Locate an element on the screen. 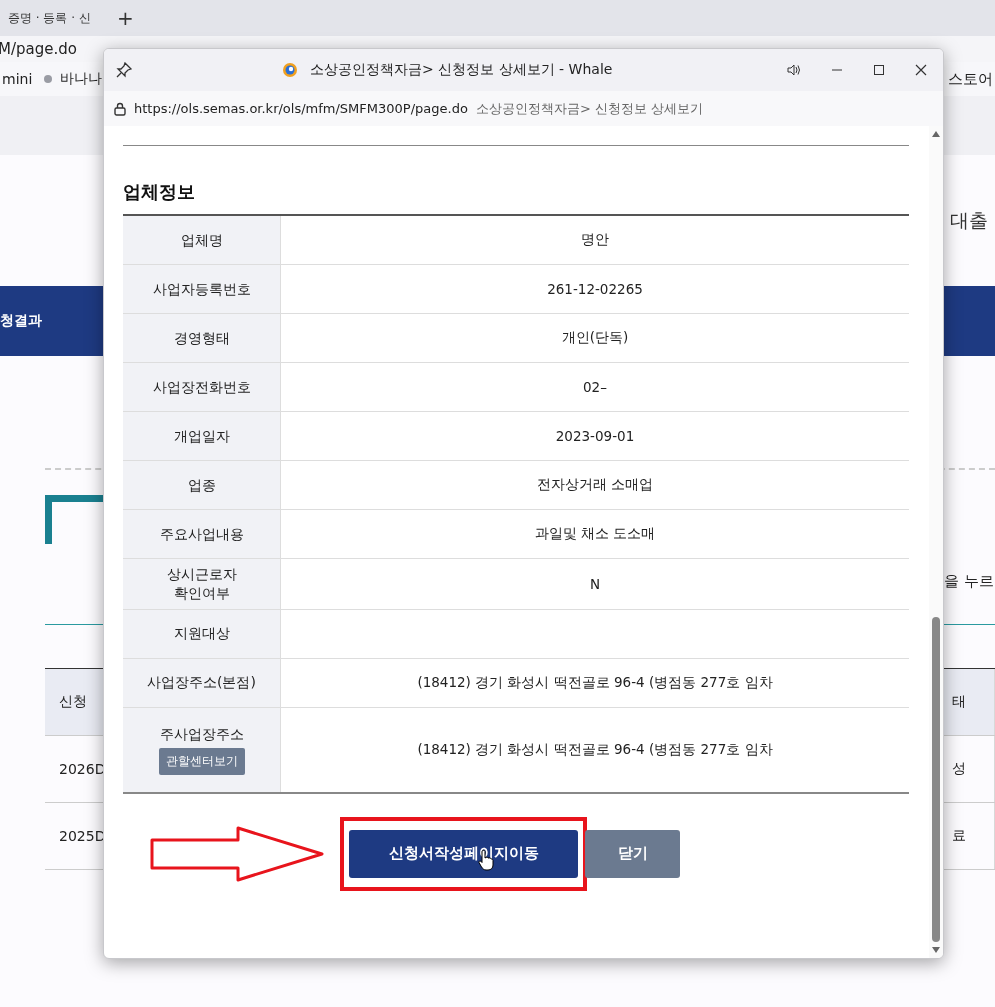  browser-tab: 증명 · 등록 · 신 is located at coordinates (49, 18).